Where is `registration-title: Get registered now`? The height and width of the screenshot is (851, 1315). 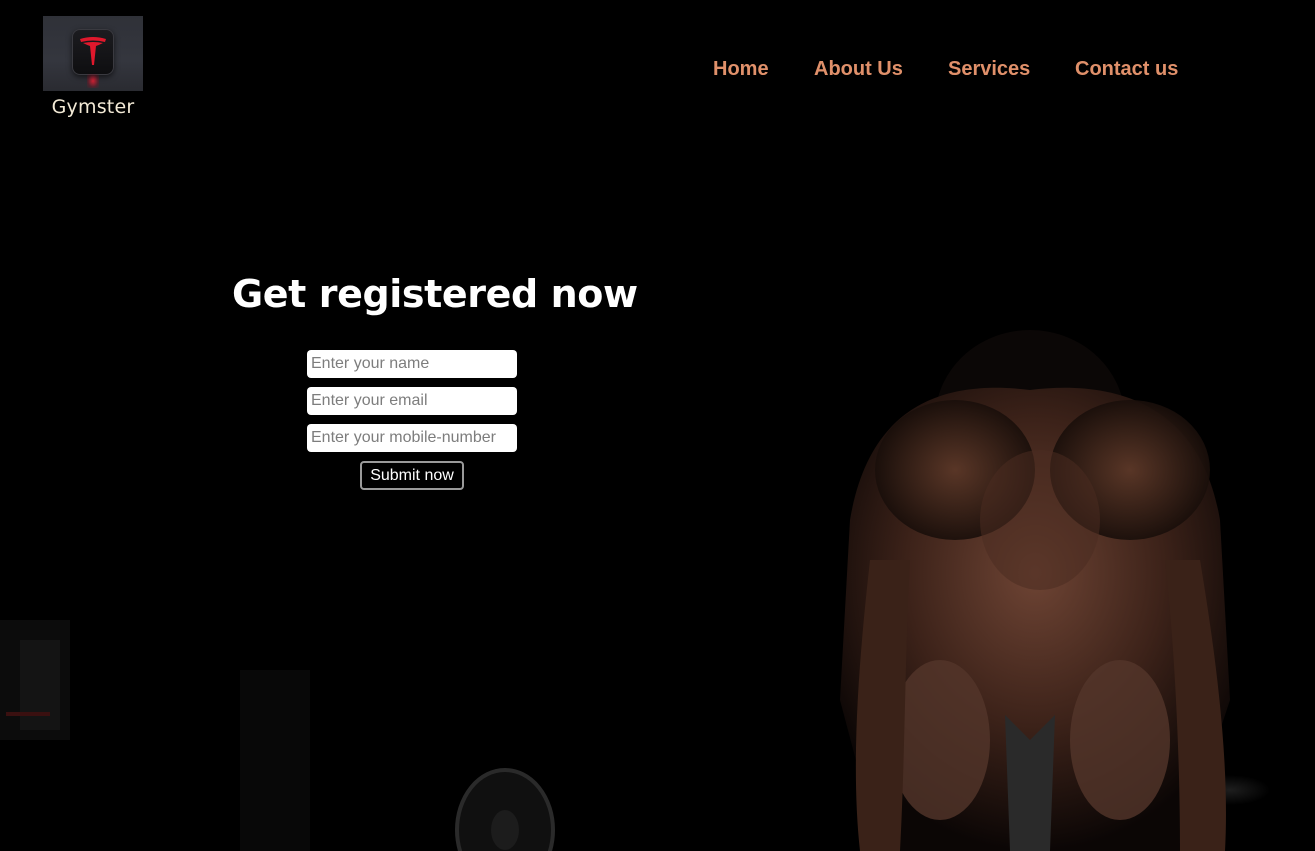 registration-title: Get registered now is located at coordinates (435, 294).